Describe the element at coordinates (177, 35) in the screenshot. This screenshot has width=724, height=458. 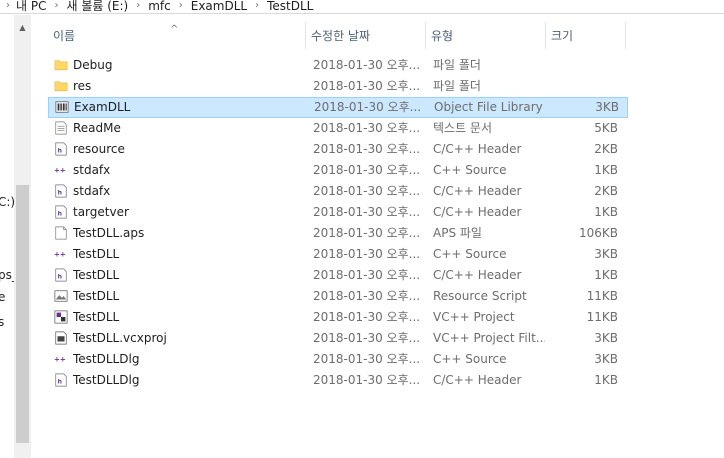
I see `column-name: ^ 이름` at that location.